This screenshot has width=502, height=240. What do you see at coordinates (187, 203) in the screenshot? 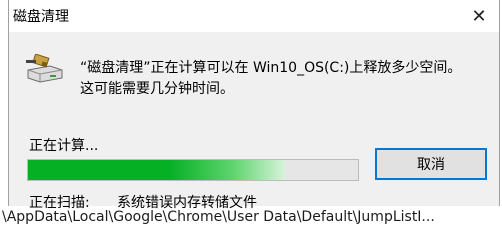
I see `scanning-item: 系统错误内存转储文件` at bounding box center [187, 203].